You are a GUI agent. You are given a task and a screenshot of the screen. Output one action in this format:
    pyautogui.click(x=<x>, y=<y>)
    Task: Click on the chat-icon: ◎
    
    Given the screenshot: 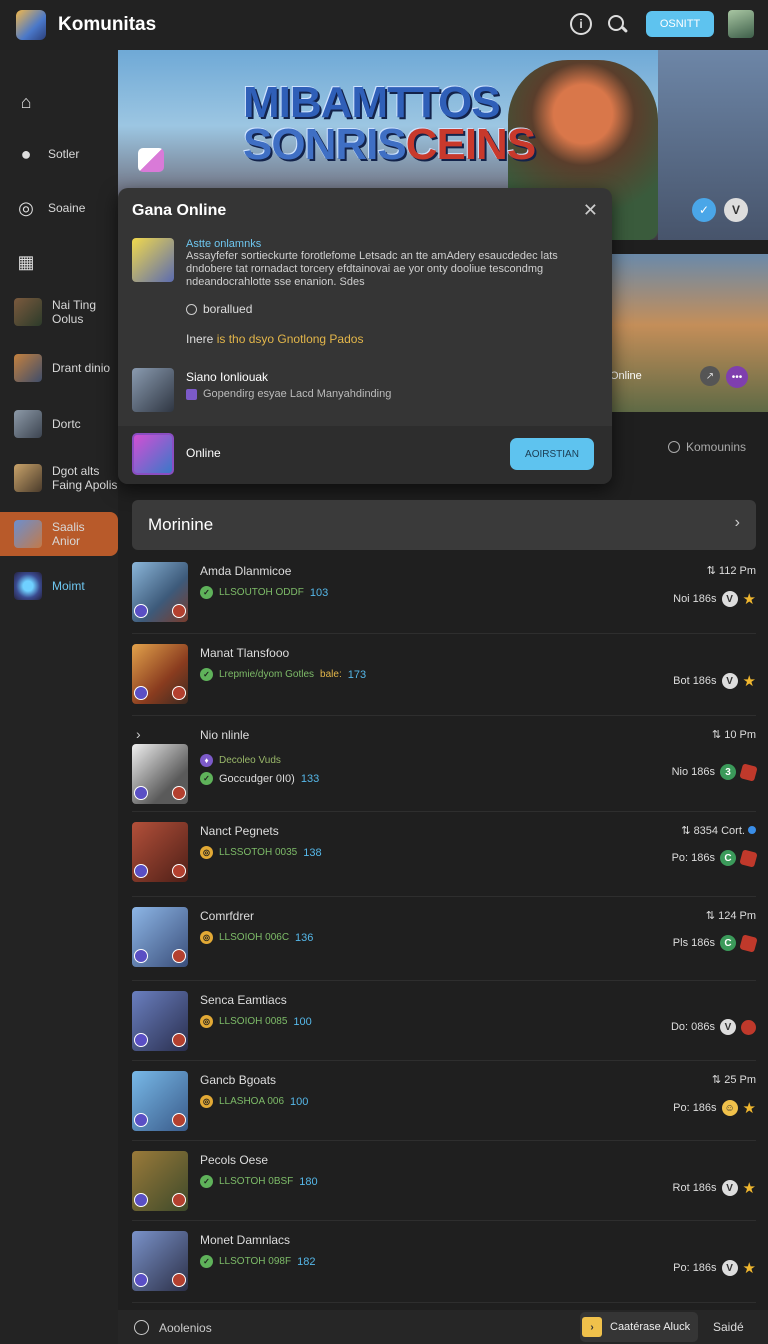 What is the action you would take?
    pyautogui.click(x=26, y=207)
    